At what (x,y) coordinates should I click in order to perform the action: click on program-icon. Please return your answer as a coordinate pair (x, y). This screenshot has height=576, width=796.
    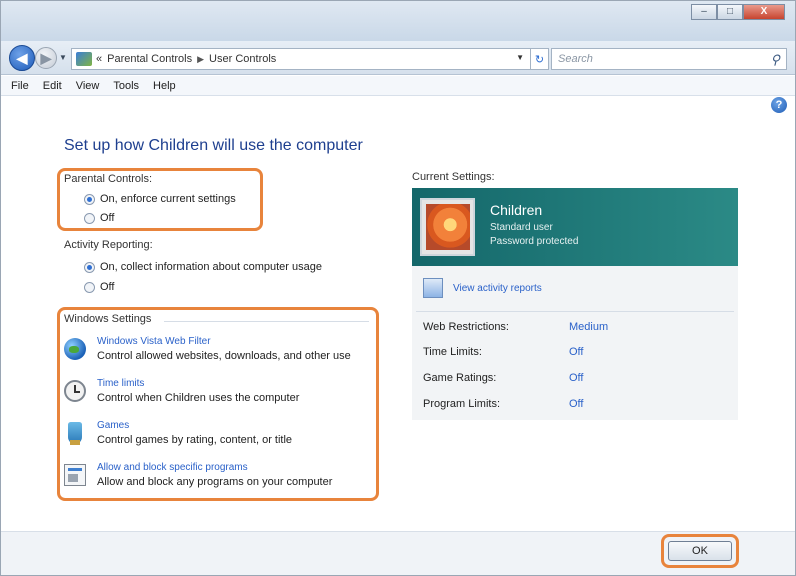
    Looking at the image, I should click on (75, 475).